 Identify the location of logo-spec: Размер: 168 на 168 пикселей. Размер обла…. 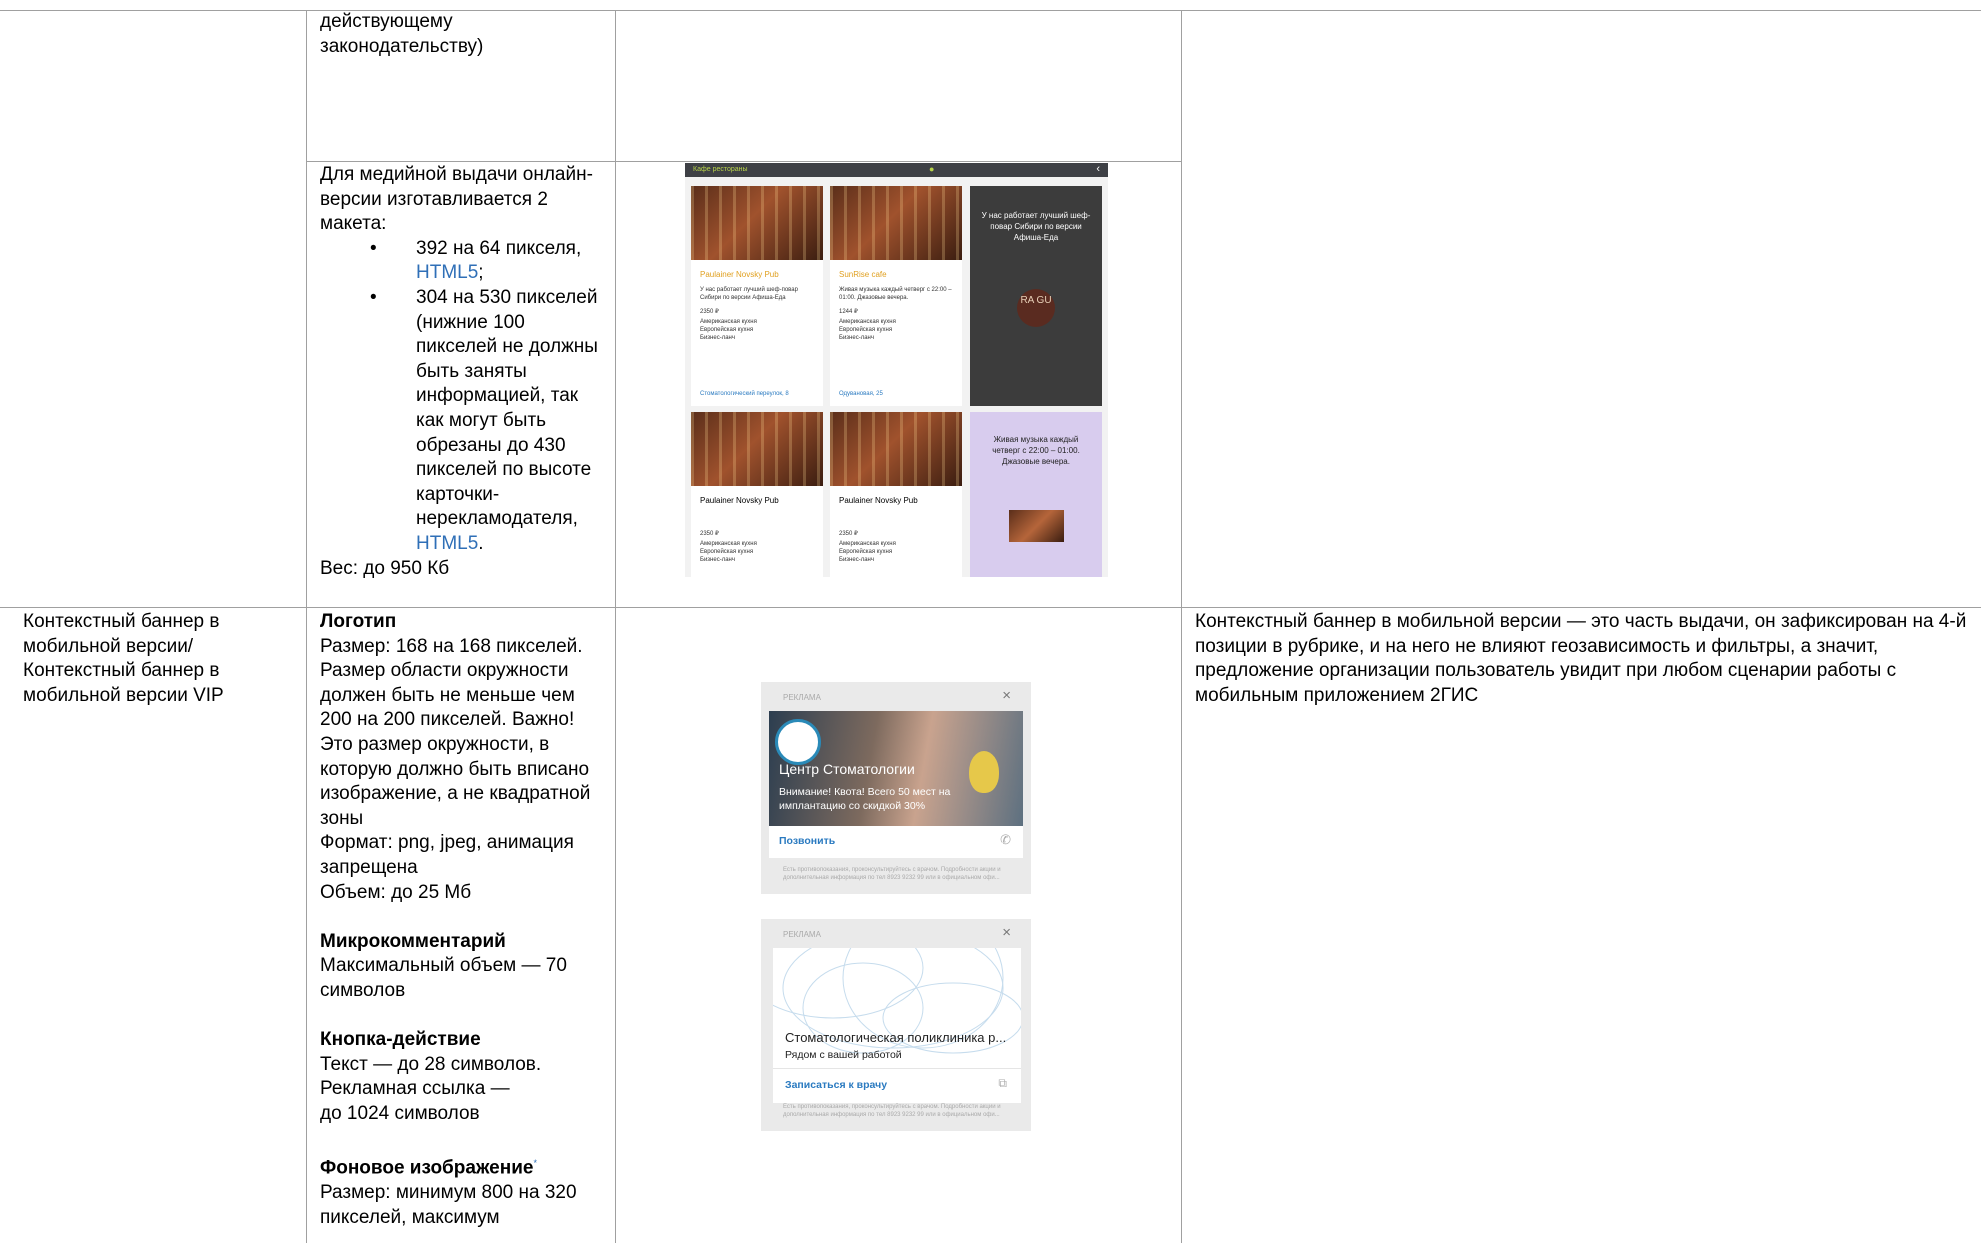
(455, 732).